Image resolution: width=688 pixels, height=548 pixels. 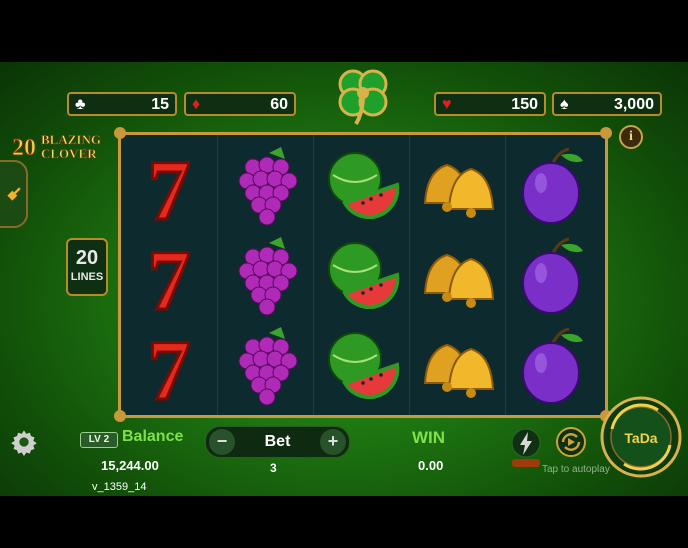 I want to click on win-value: 0.00, so click(x=431, y=465).